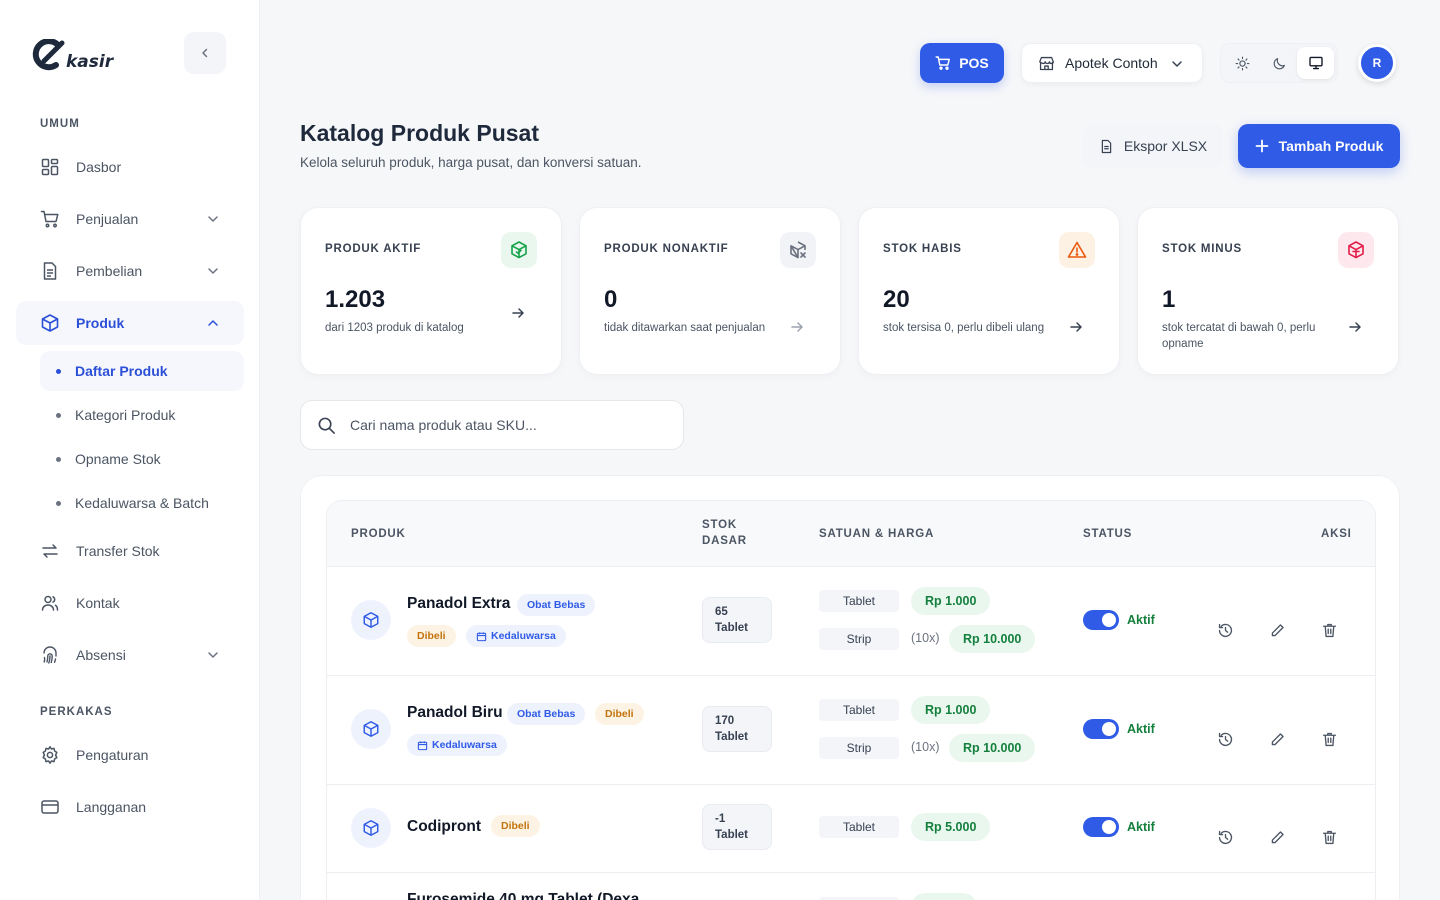 The height and width of the screenshot is (900, 1440). I want to click on column-header-stock-line1: STOK, so click(719, 525).